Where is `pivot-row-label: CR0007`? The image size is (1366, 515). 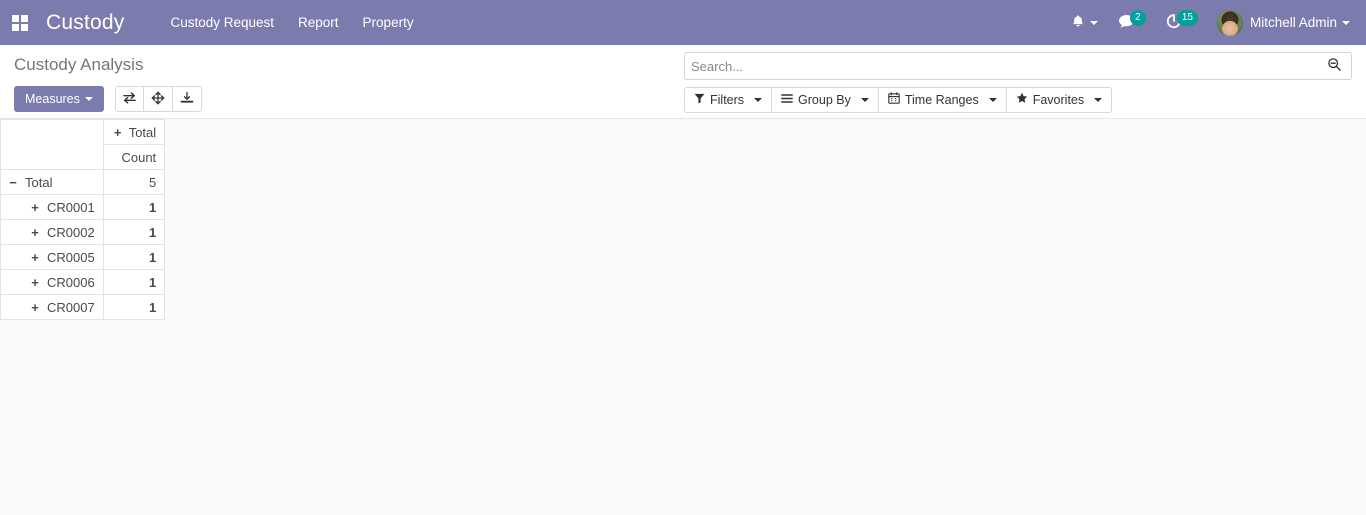 pivot-row-label: CR0007 is located at coordinates (71, 307).